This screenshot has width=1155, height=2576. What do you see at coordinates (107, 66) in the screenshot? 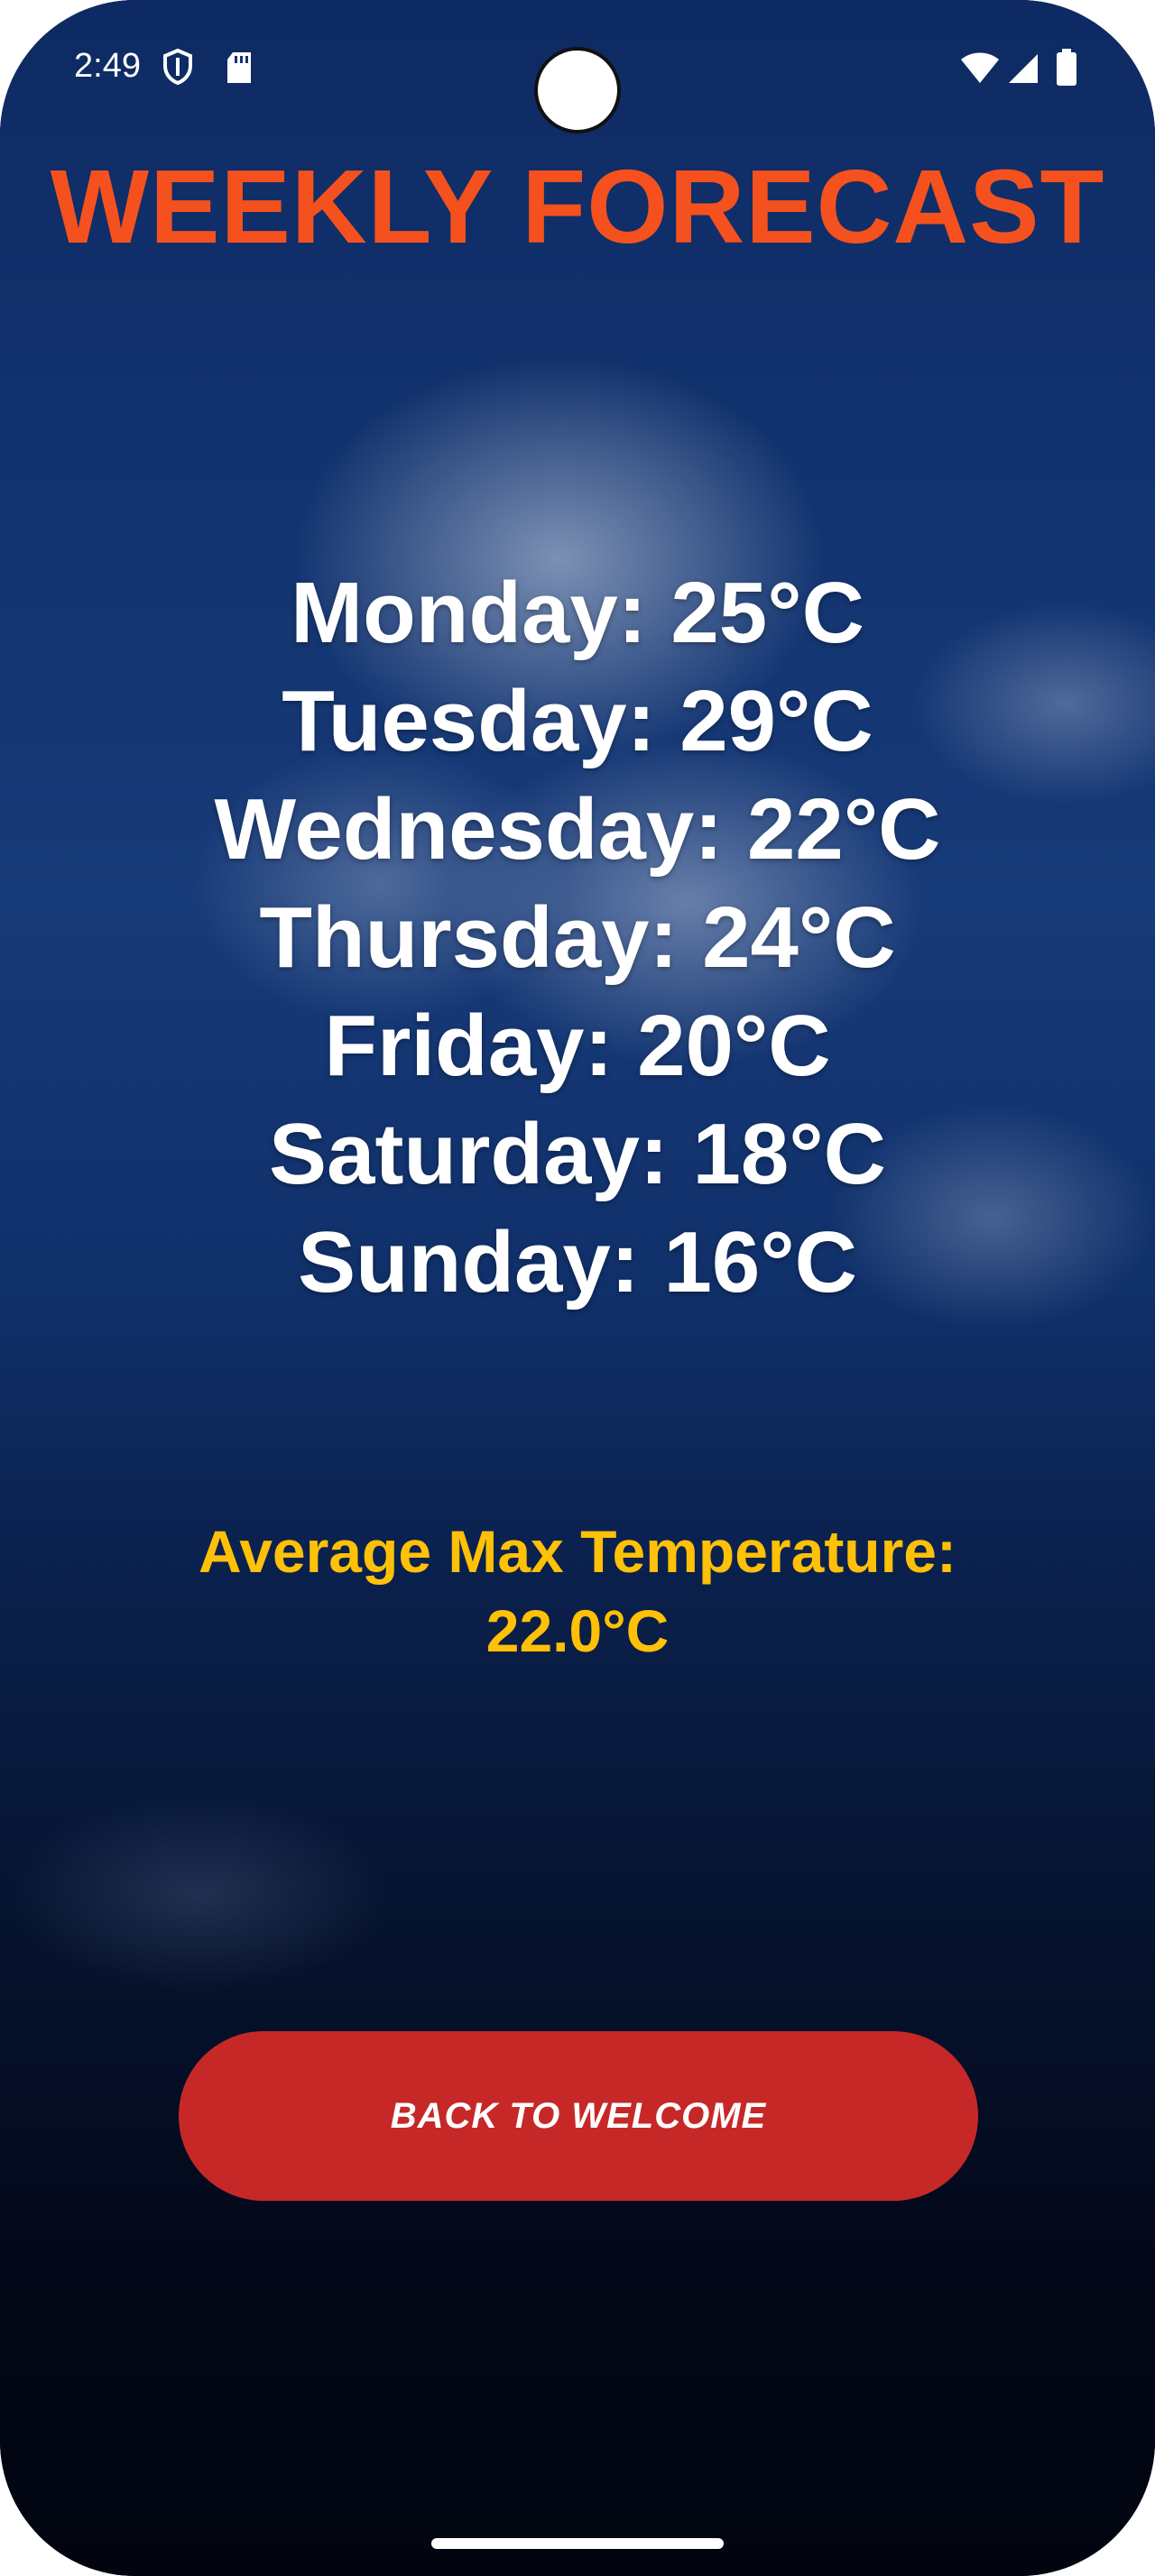
I see `status-time: 2:49` at bounding box center [107, 66].